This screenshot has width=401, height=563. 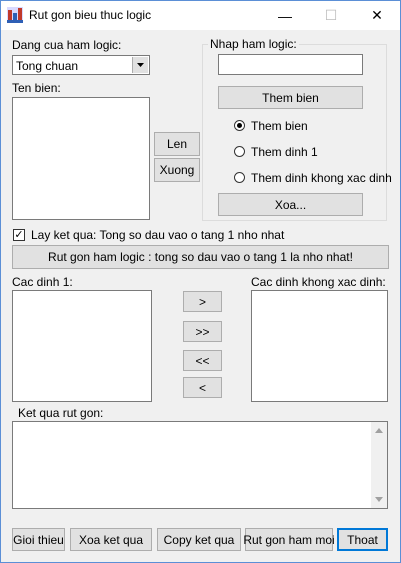 What do you see at coordinates (200, 465) in the screenshot?
I see `result-textarea` at bounding box center [200, 465].